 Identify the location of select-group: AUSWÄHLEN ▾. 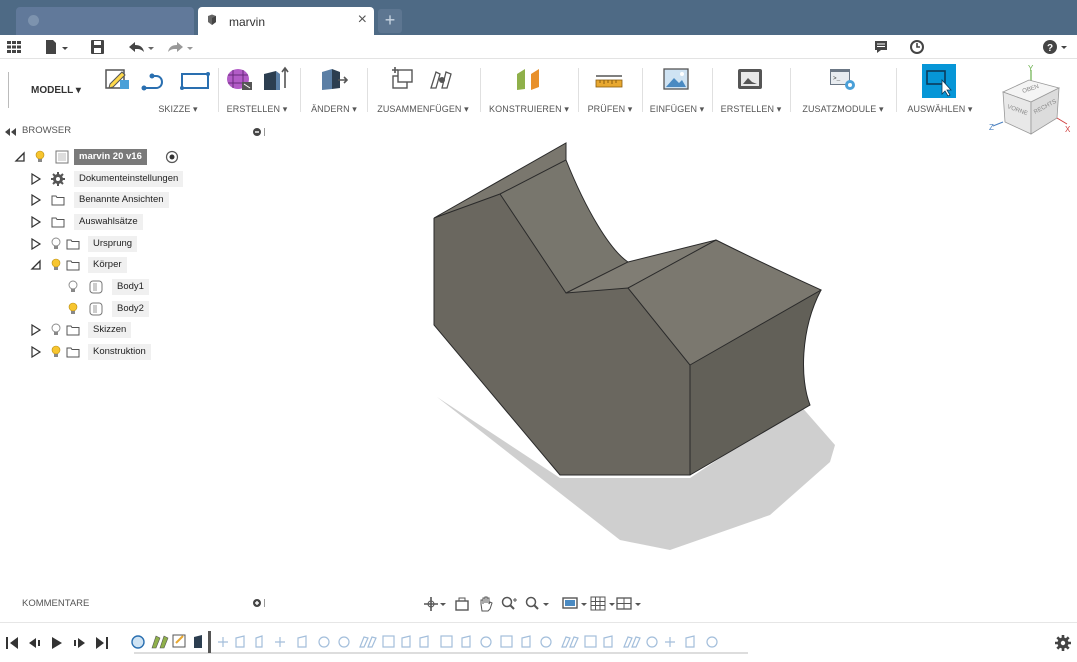
(940, 90).